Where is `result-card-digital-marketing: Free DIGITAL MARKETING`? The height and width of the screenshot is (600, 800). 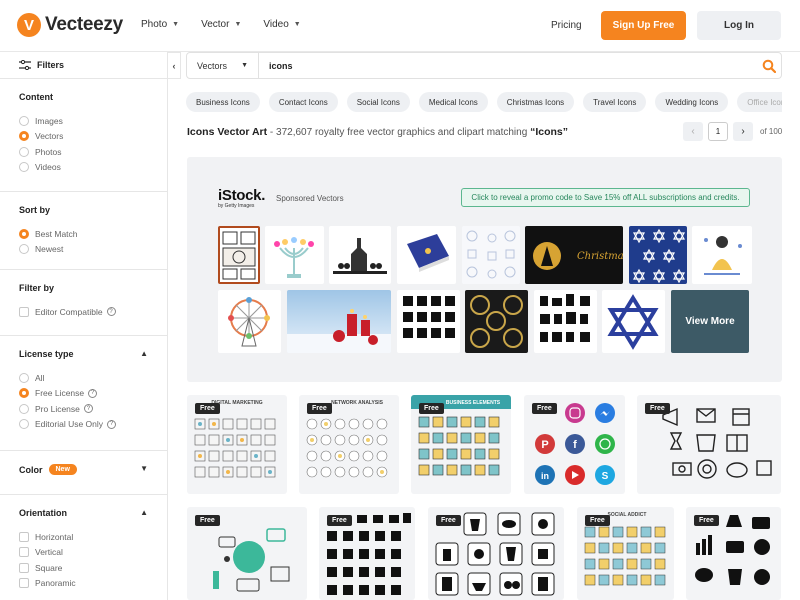 result-card-digital-marketing: Free DIGITAL MARKETING is located at coordinates (237, 444).